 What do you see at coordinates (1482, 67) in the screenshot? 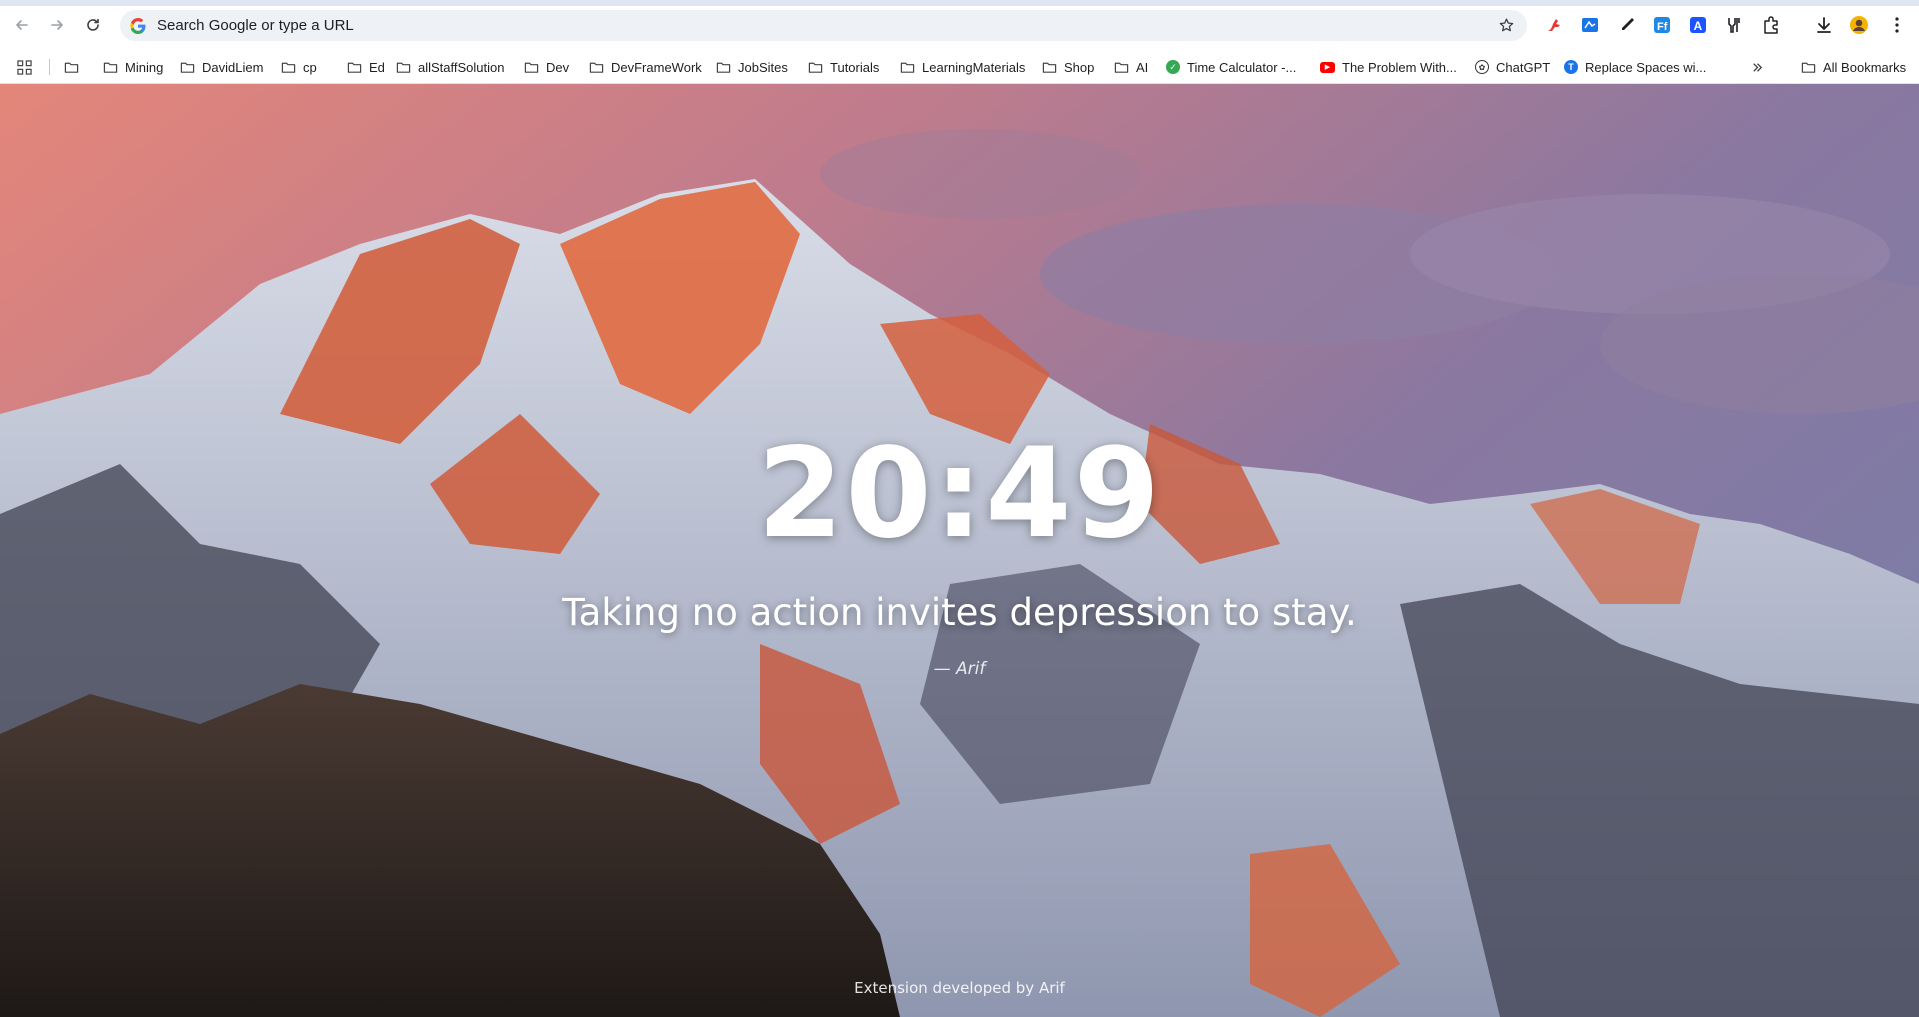
I see `openai-icon: ✿` at bounding box center [1482, 67].